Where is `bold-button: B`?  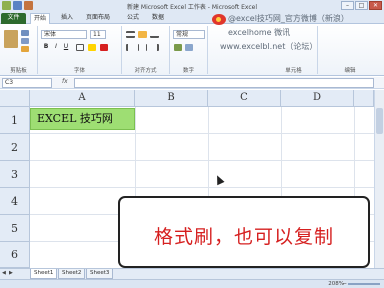 bold-button: B is located at coordinates (46, 47).